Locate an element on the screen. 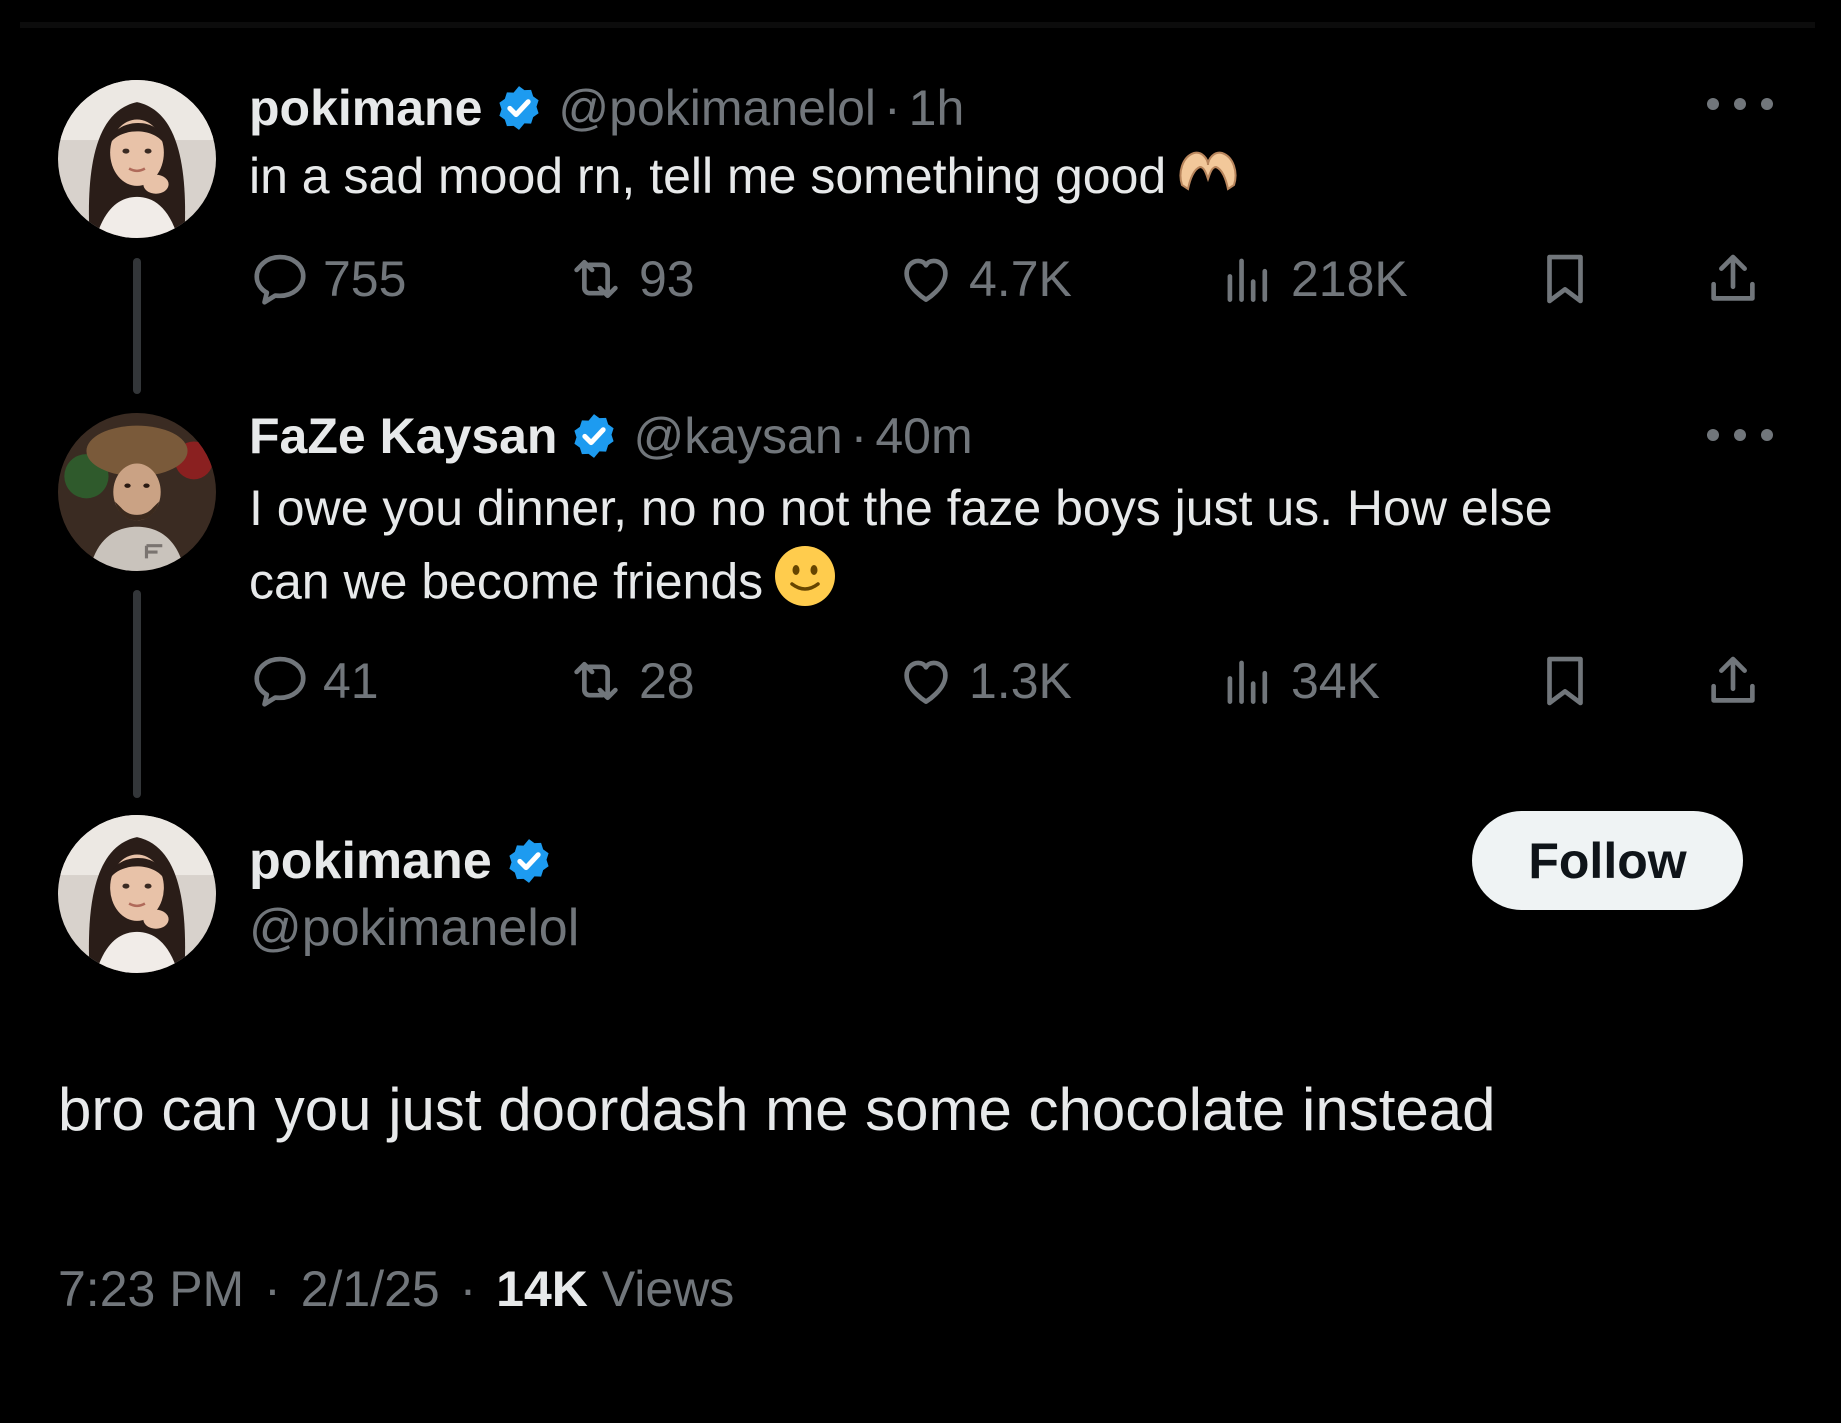 This screenshot has height=1423, width=1841. tweet-footer-meta: 7:23 PM · 2/1/25 · 14K Views is located at coordinates (396, 1289).